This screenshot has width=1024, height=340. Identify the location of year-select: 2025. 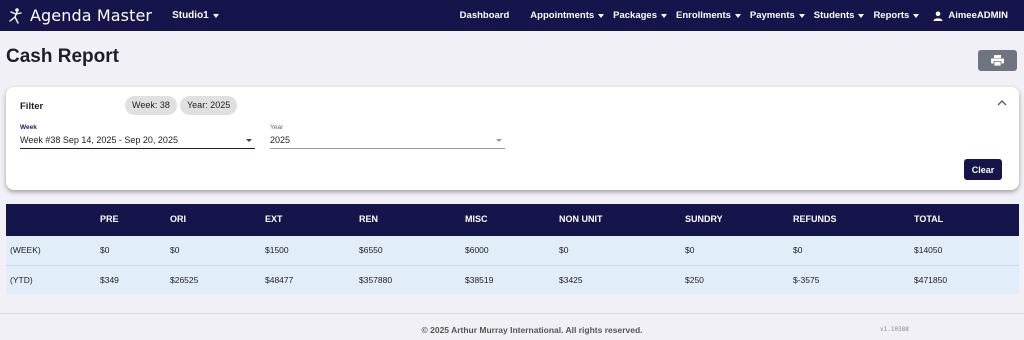
(387, 141).